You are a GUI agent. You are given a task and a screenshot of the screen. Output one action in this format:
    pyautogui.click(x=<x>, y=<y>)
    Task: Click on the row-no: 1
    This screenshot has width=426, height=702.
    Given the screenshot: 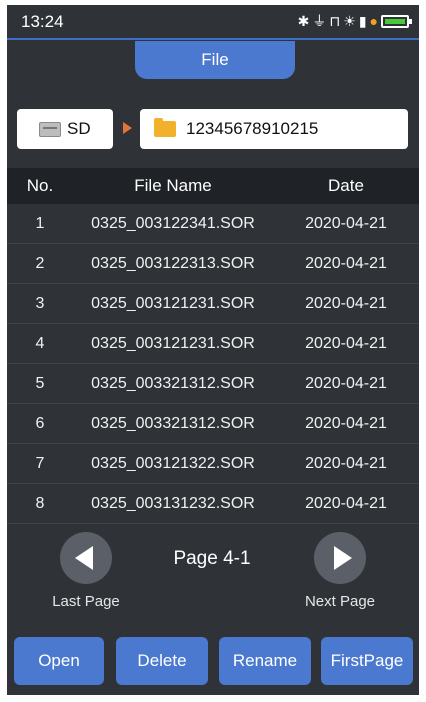 What is the action you would take?
    pyautogui.click(x=40, y=223)
    